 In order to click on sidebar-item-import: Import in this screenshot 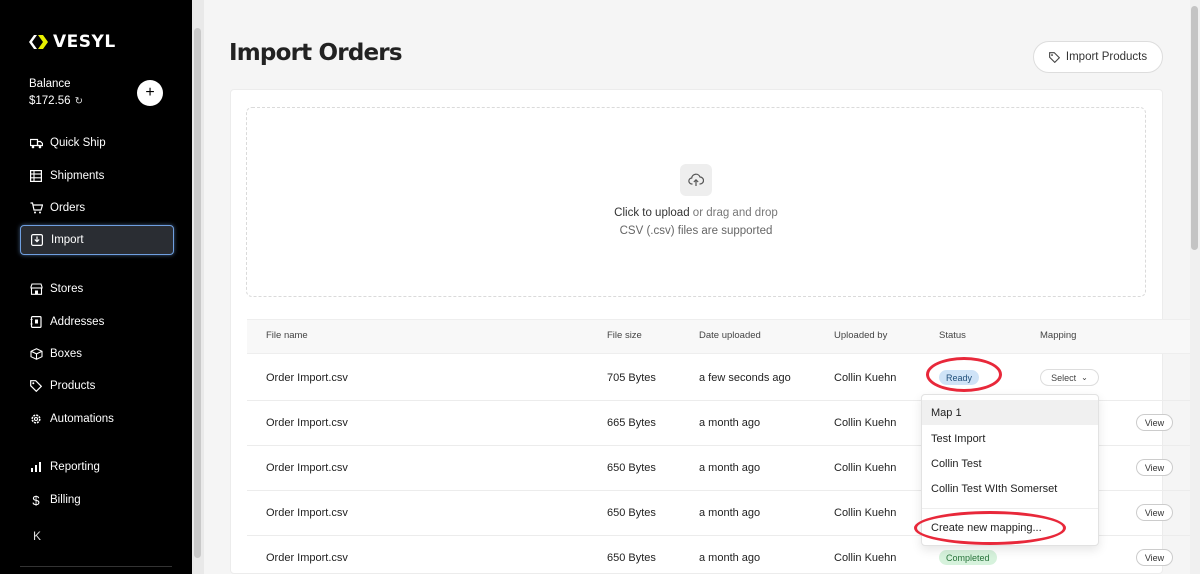, I will do `click(97, 240)`.